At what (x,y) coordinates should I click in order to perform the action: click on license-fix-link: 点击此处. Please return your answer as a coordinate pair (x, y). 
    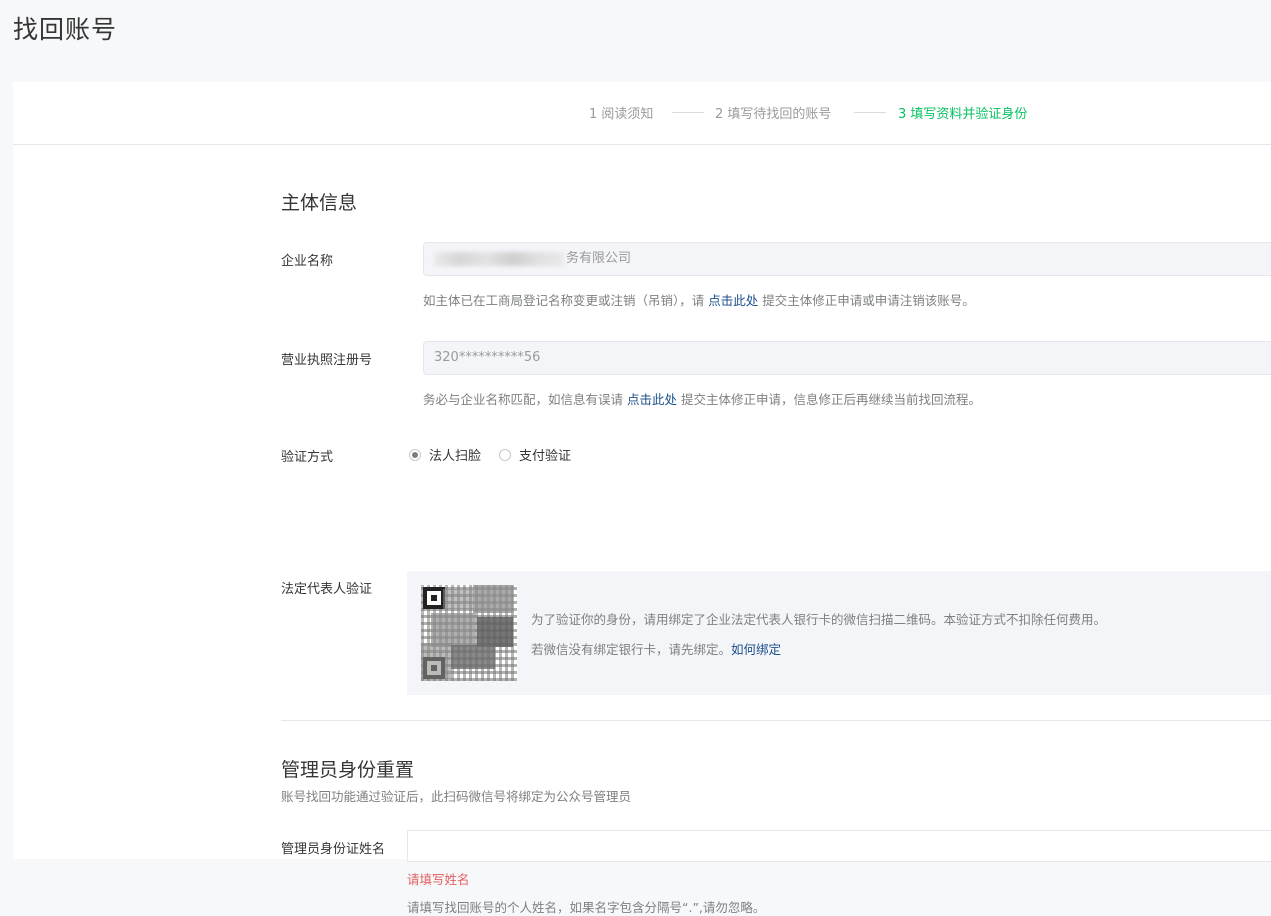
    Looking at the image, I should click on (652, 399).